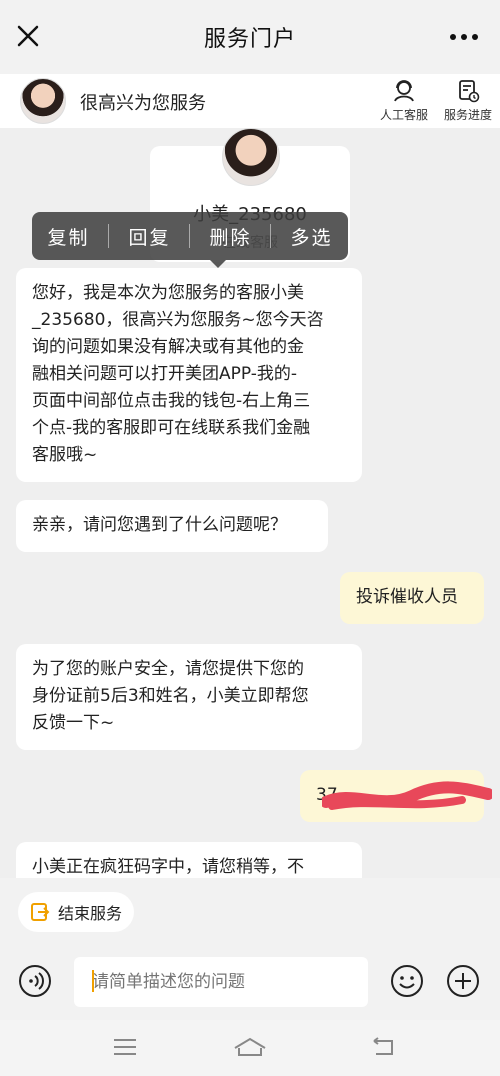 Image resolution: width=500 pixels, height=1076 pixels. I want to click on message-line: 投诉催收人员, so click(407, 597).